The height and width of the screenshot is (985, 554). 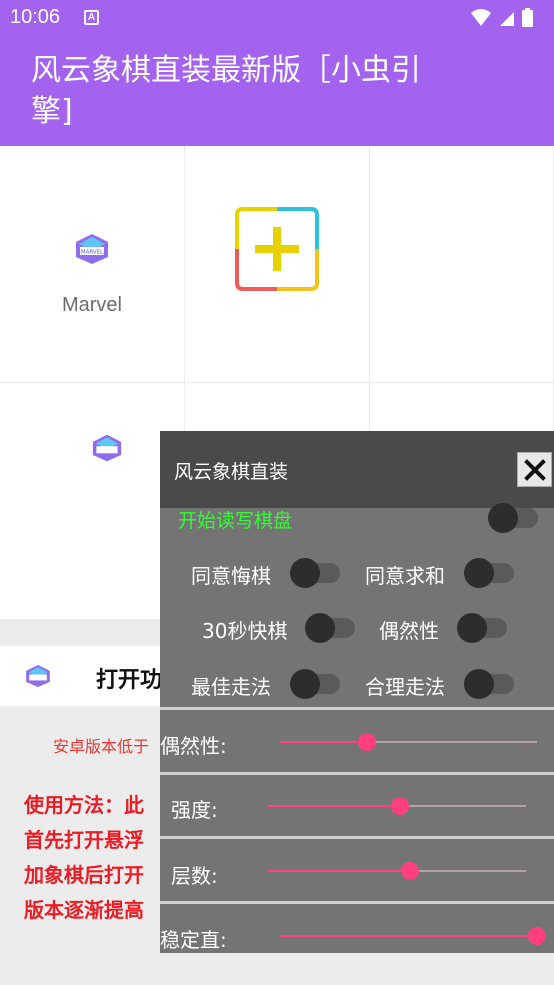 What do you see at coordinates (35, 17) in the screenshot?
I see `status-time: 10:06` at bounding box center [35, 17].